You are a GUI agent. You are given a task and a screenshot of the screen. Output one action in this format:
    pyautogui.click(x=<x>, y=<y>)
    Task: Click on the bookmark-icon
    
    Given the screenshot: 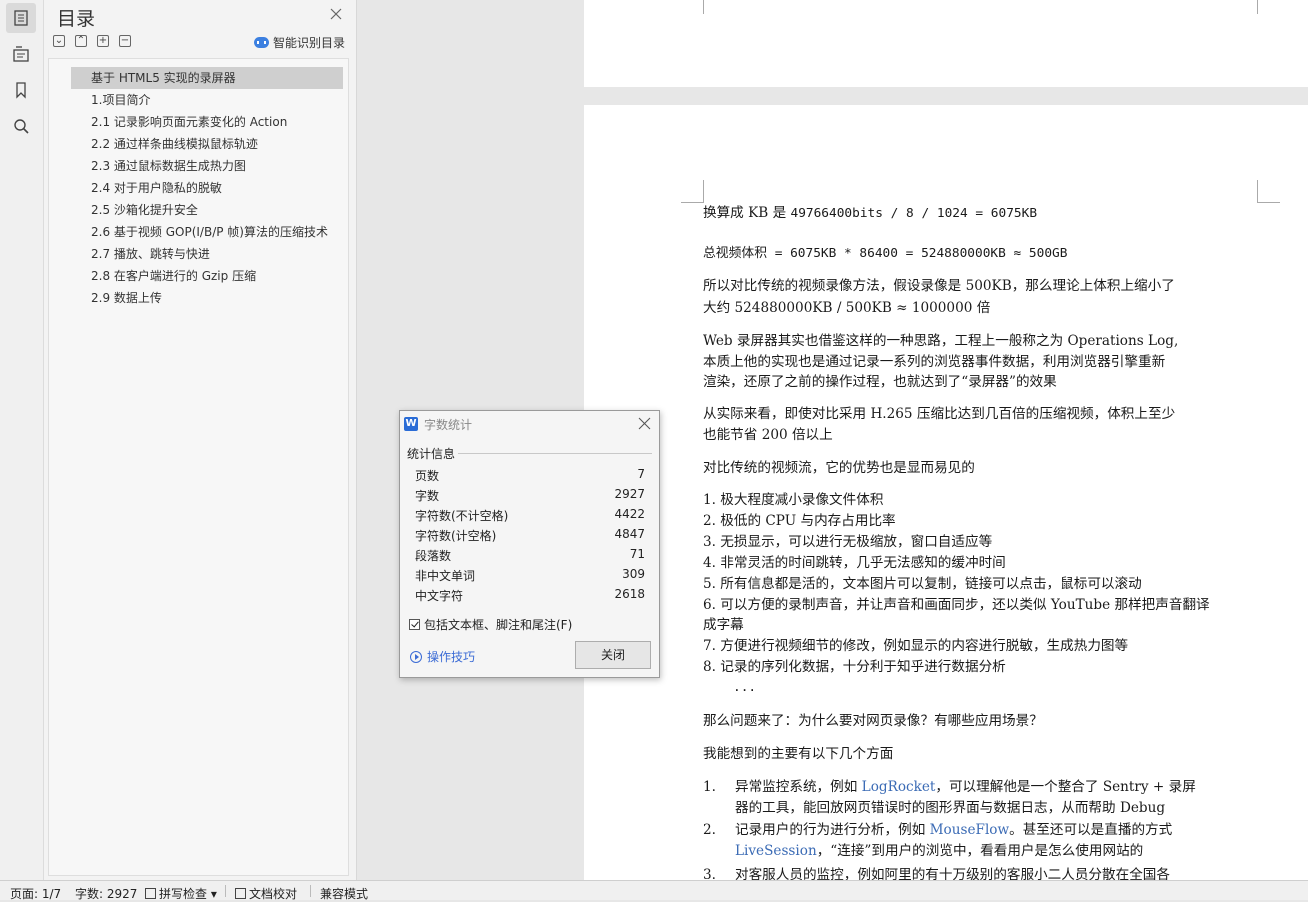 What is the action you would take?
    pyautogui.click(x=21, y=90)
    